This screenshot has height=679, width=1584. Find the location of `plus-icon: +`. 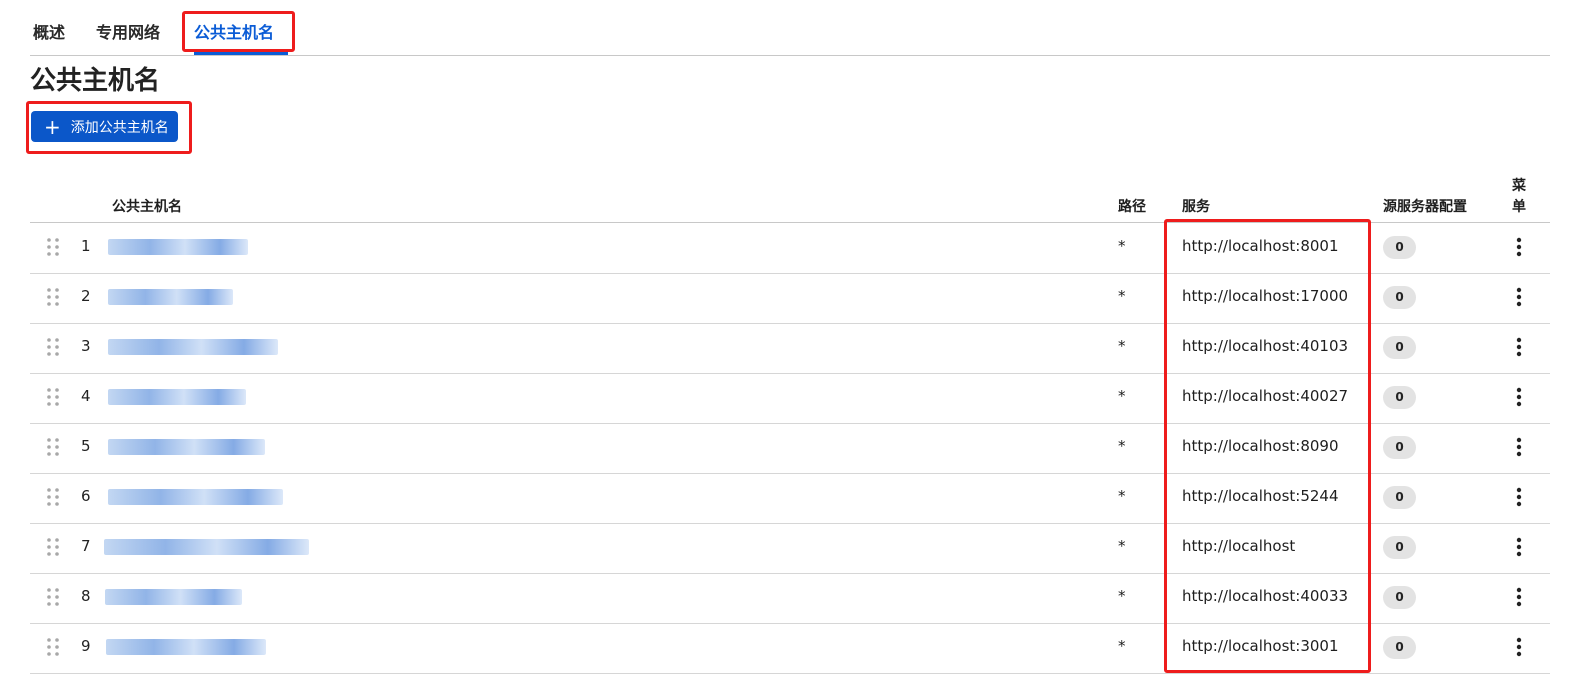

plus-icon: + is located at coordinates (52, 126).